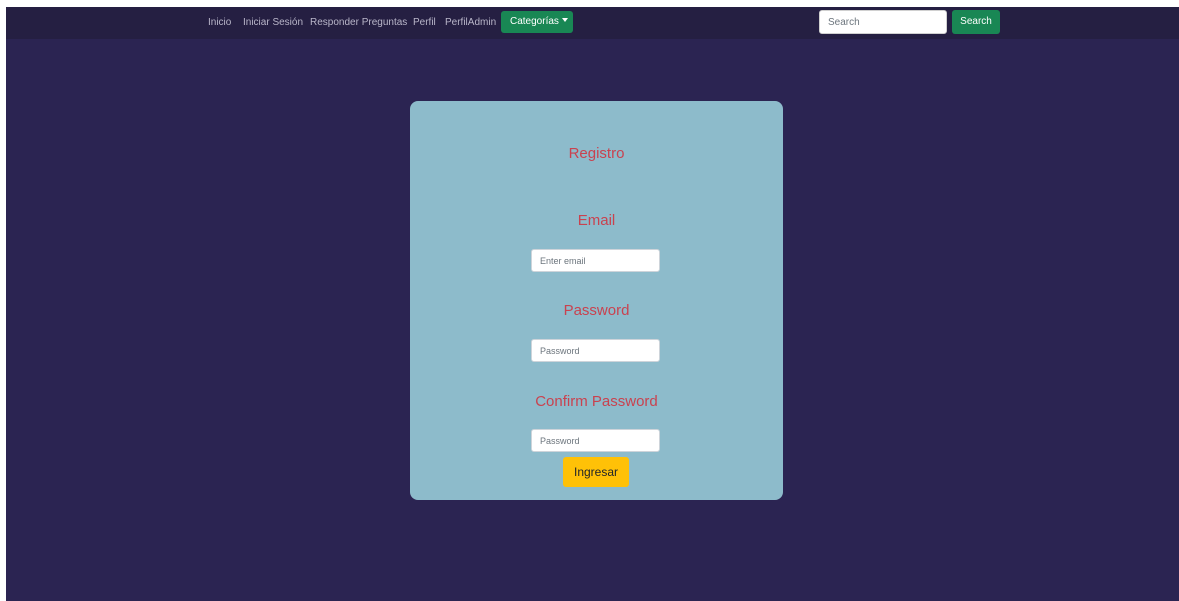 This screenshot has width=1179, height=601. Describe the element at coordinates (358, 23) in the screenshot. I see `nav-link-responder-preguntas: Responder Preguntas` at that location.